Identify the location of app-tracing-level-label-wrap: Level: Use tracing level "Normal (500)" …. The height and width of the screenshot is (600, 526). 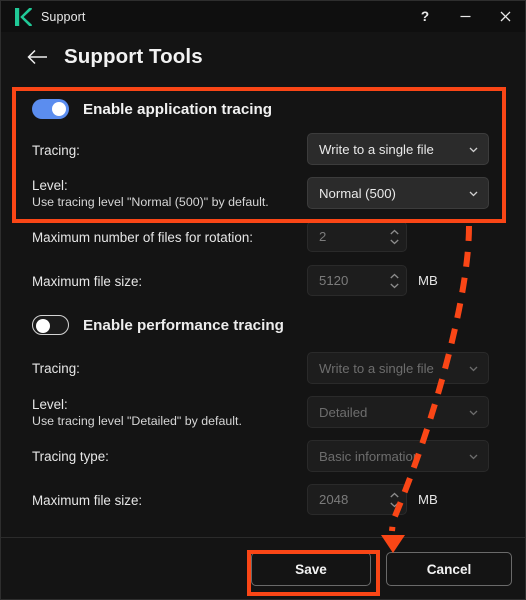
(150, 193).